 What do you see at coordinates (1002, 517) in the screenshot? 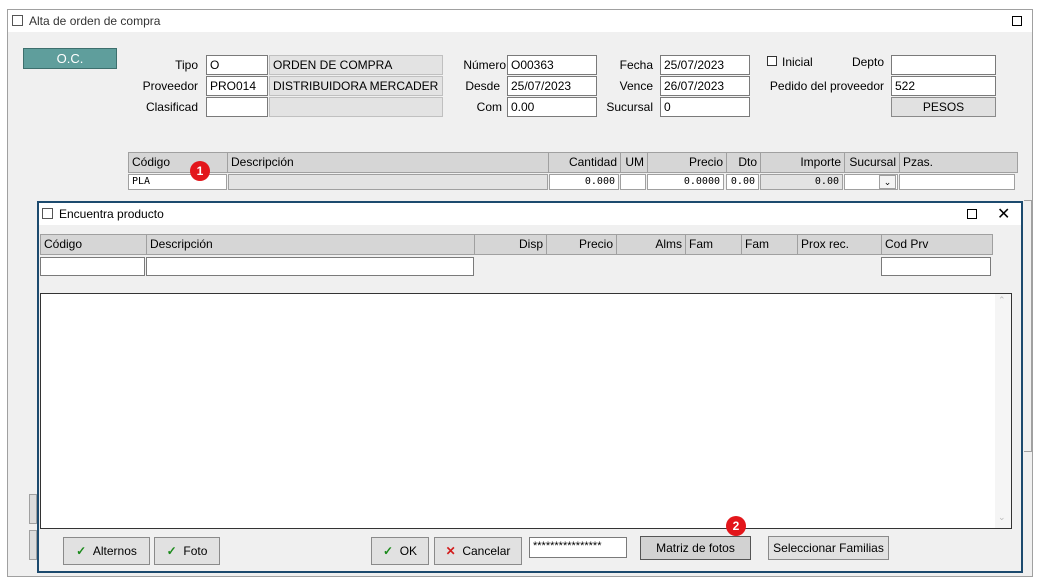
I see `scroll-down-icon: ⌄` at bounding box center [1002, 517].